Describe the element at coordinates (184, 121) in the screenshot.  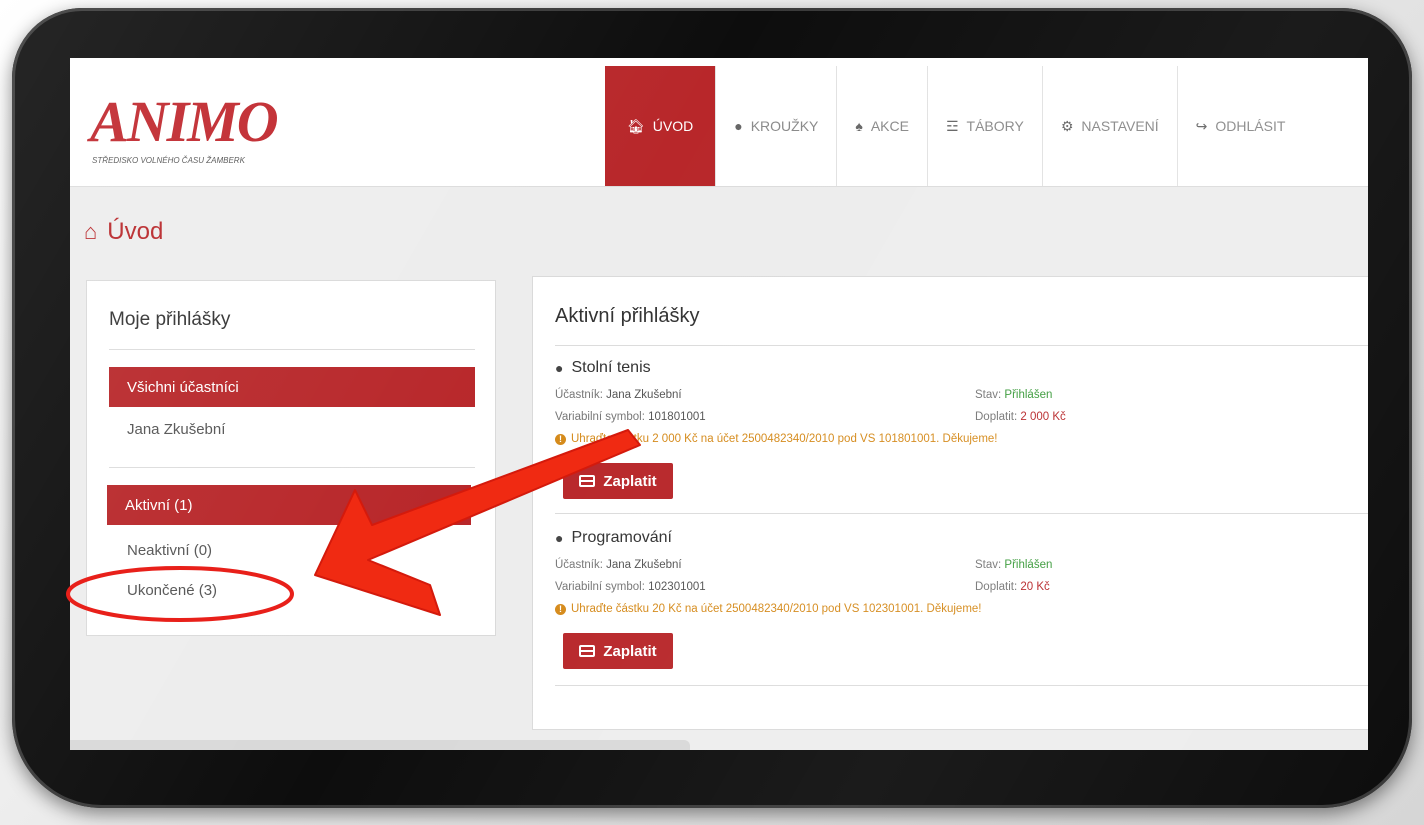
I see `logo-text: ANIMO` at that location.